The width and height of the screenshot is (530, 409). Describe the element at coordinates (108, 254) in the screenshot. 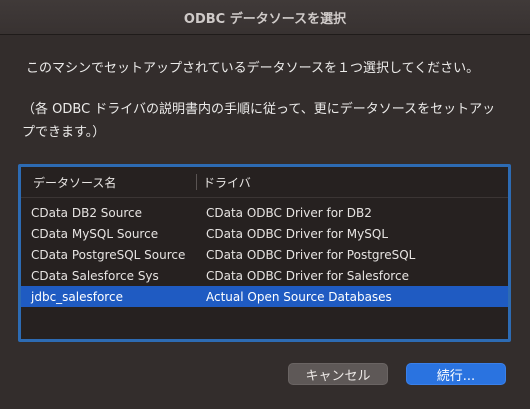

I see `row-name: CData PostgreSQL Source` at that location.